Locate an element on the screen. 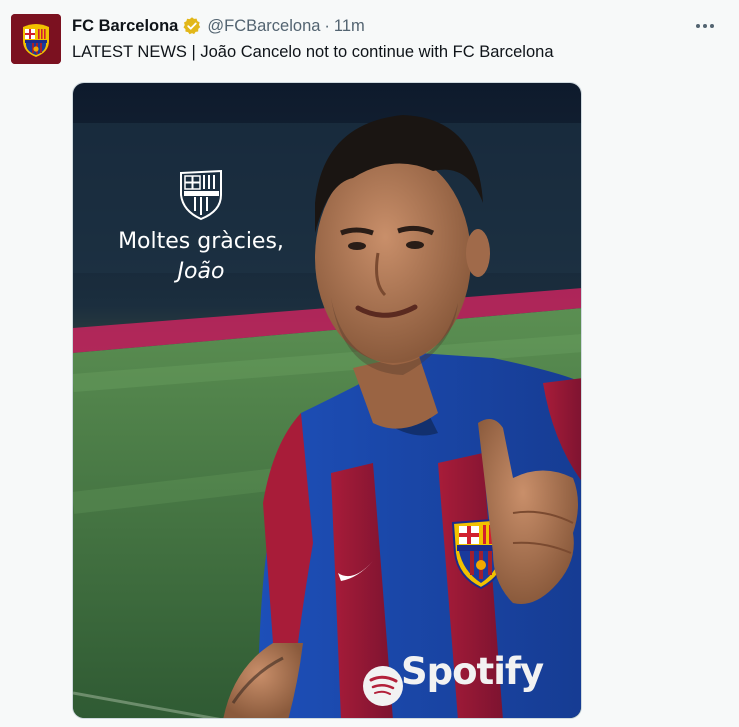 This screenshot has width=739, height=727. verified-badge-icon is located at coordinates (192, 26).